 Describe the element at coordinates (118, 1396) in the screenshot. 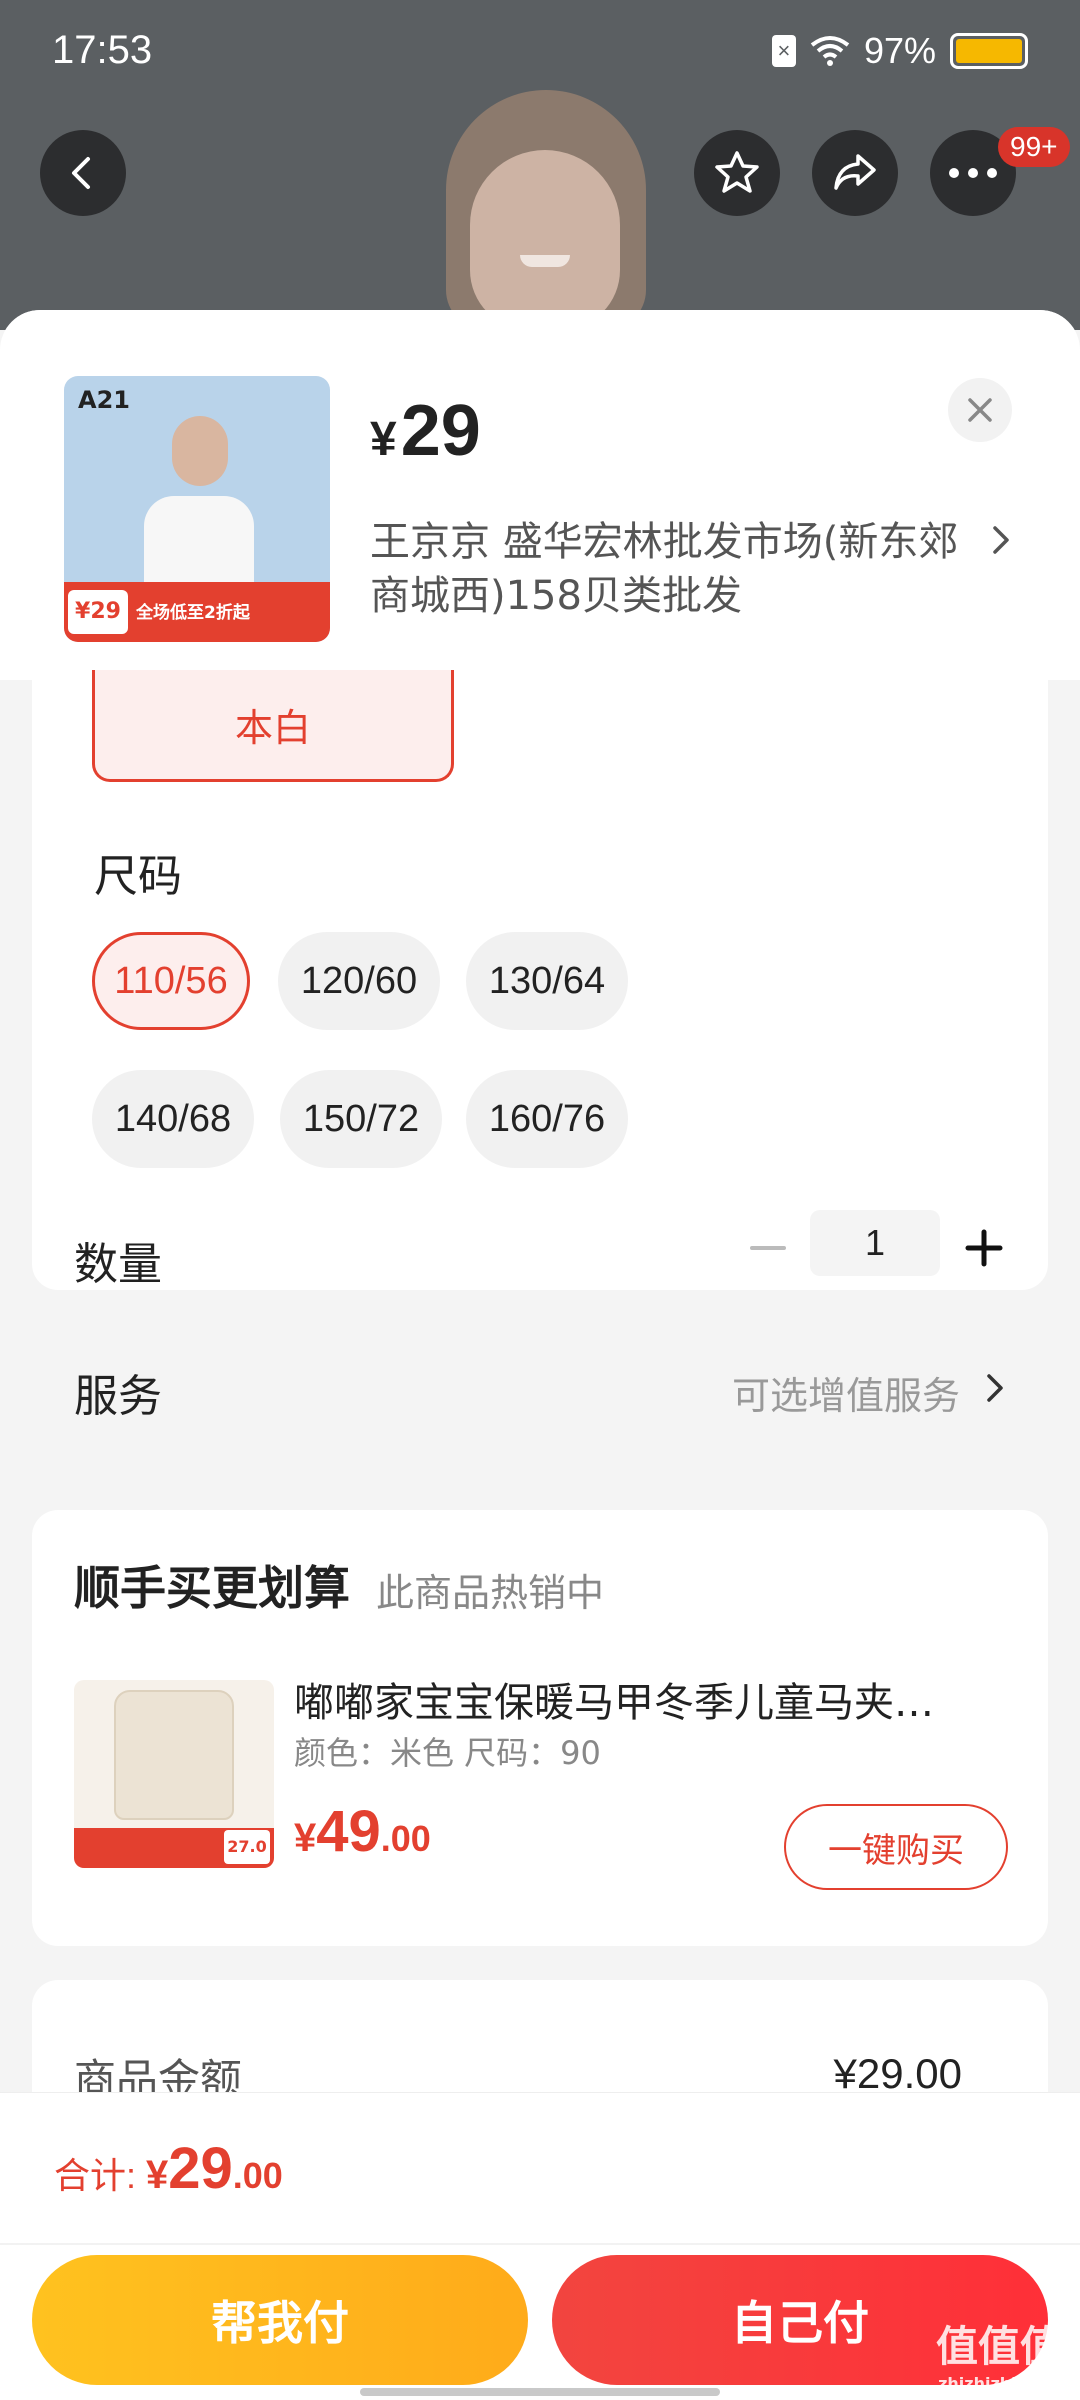

I see `service-label: 服务` at that location.